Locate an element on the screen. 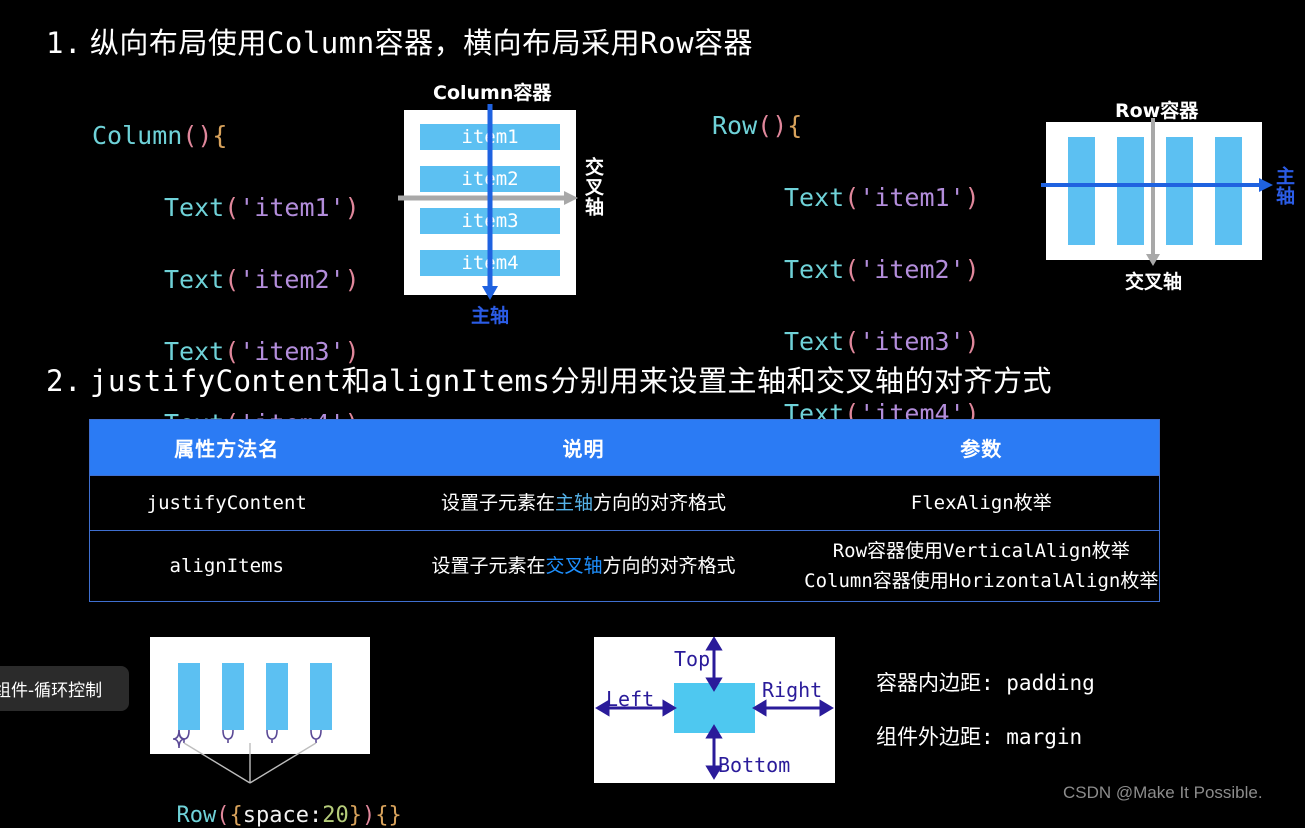 The image size is (1305, 828). space-diagram-braces is located at coordinates (247, 756).